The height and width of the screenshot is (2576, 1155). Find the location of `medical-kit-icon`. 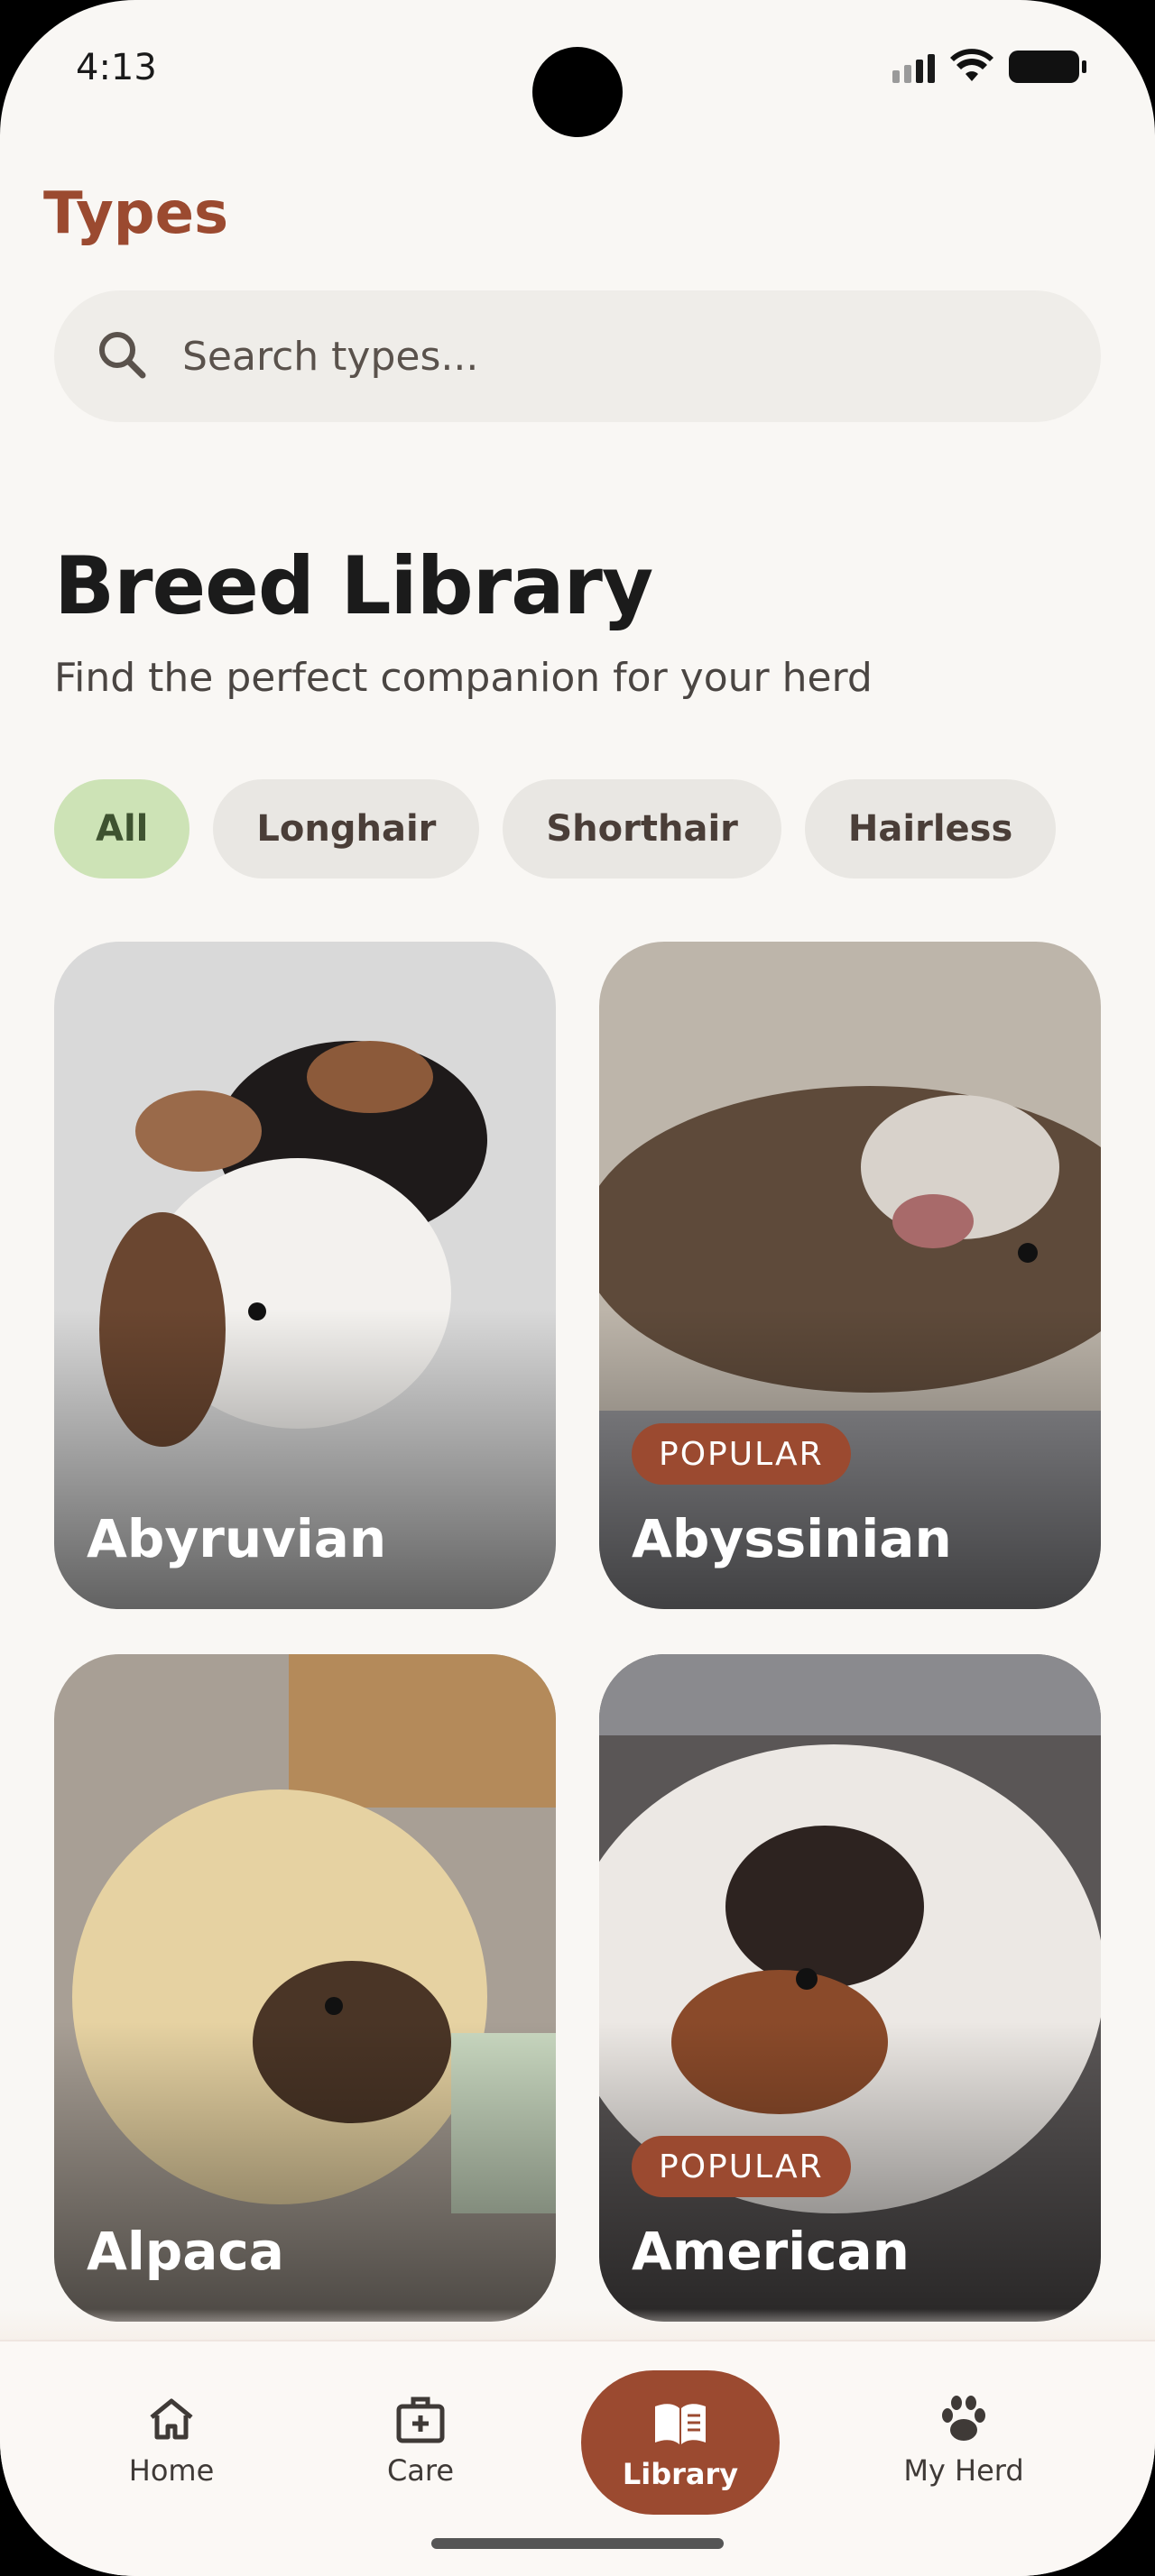

medical-kit-icon is located at coordinates (420, 2420).